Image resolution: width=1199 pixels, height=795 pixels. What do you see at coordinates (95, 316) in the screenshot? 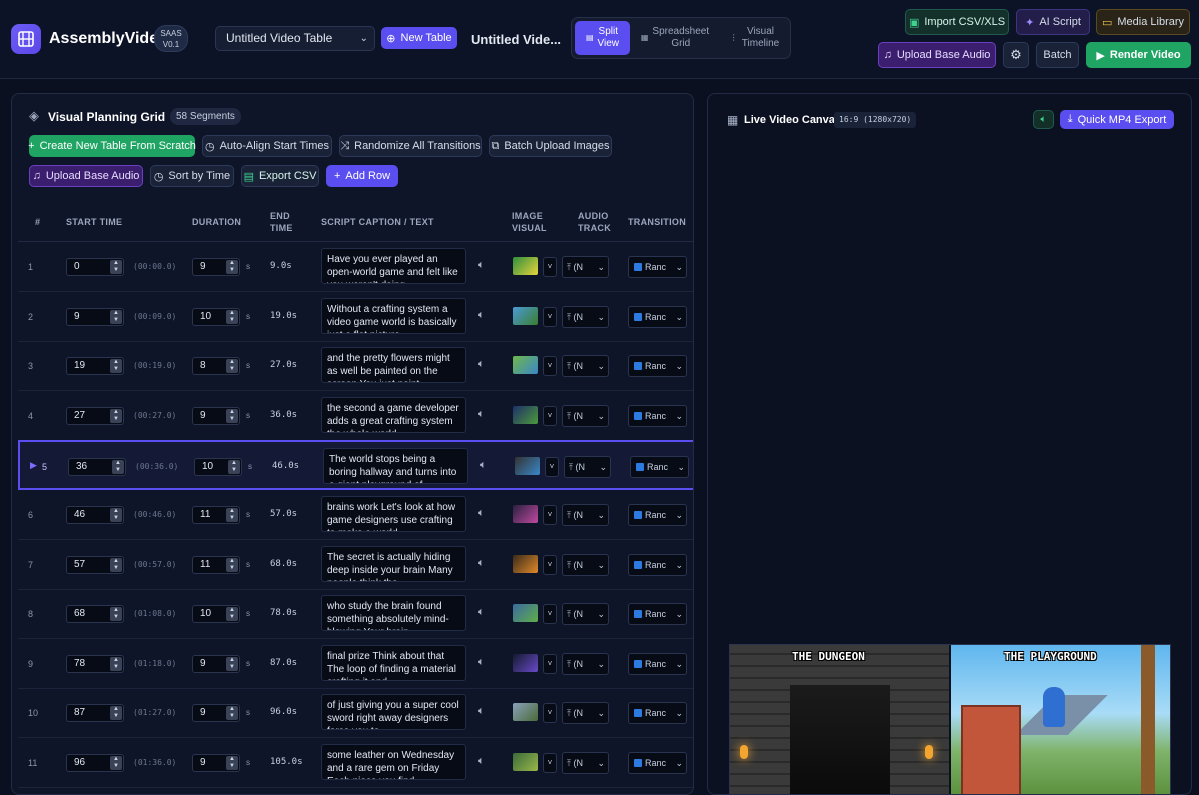
I see `start-time-input: 9 ▲ ▼` at bounding box center [95, 316].